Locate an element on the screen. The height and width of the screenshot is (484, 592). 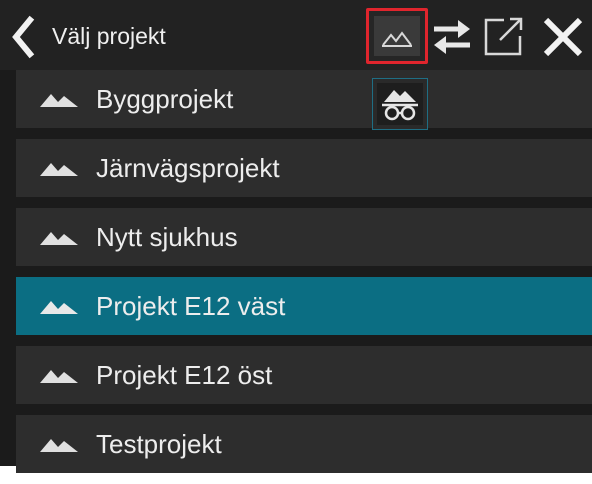
back-button is located at coordinates (26, 37).